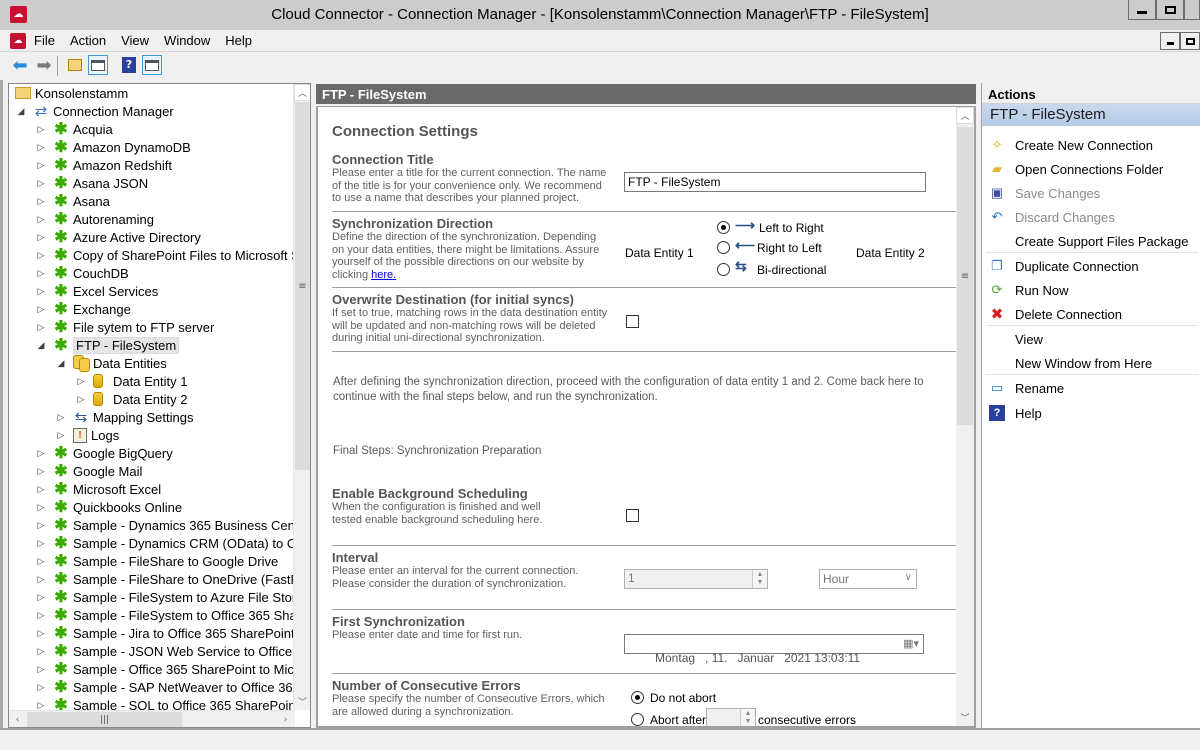 This screenshot has height=750, width=1200. What do you see at coordinates (637, 697) in the screenshot?
I see `radio-do-not-abort` at bounding box center [637, 697].